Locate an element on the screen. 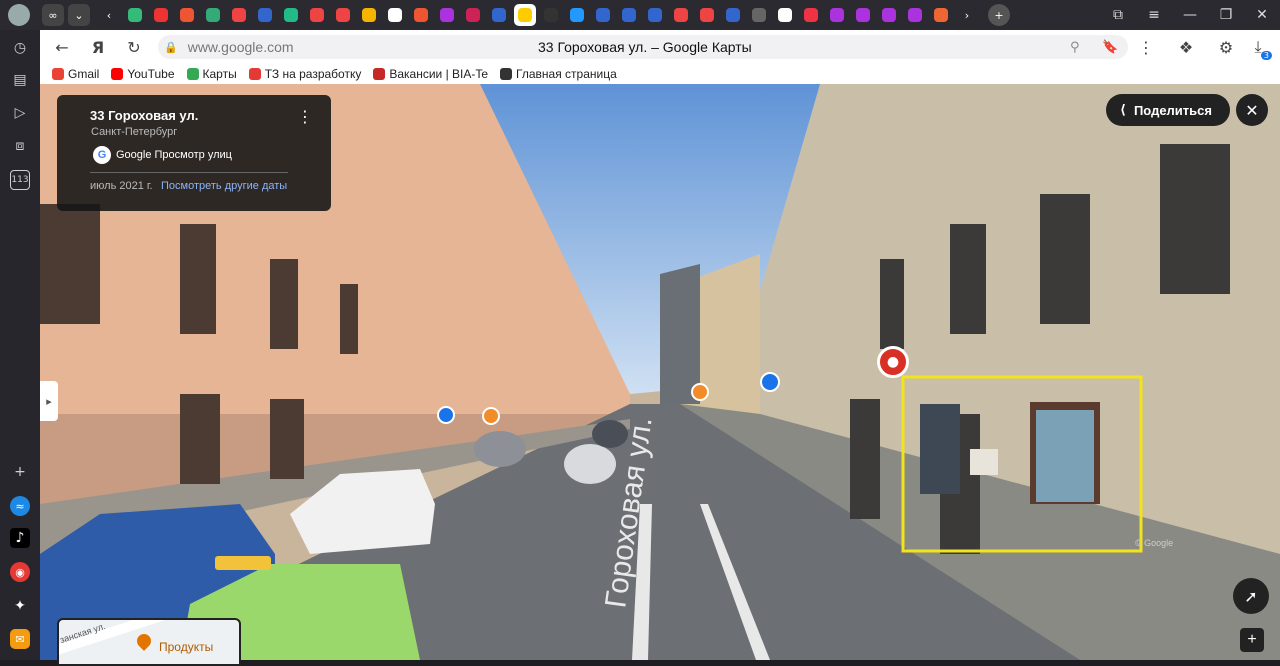 The width and height of the screenshot is (1280, 666). bookmark-label: Вакансии | BIA-Te is located at coordinates (439, 74).